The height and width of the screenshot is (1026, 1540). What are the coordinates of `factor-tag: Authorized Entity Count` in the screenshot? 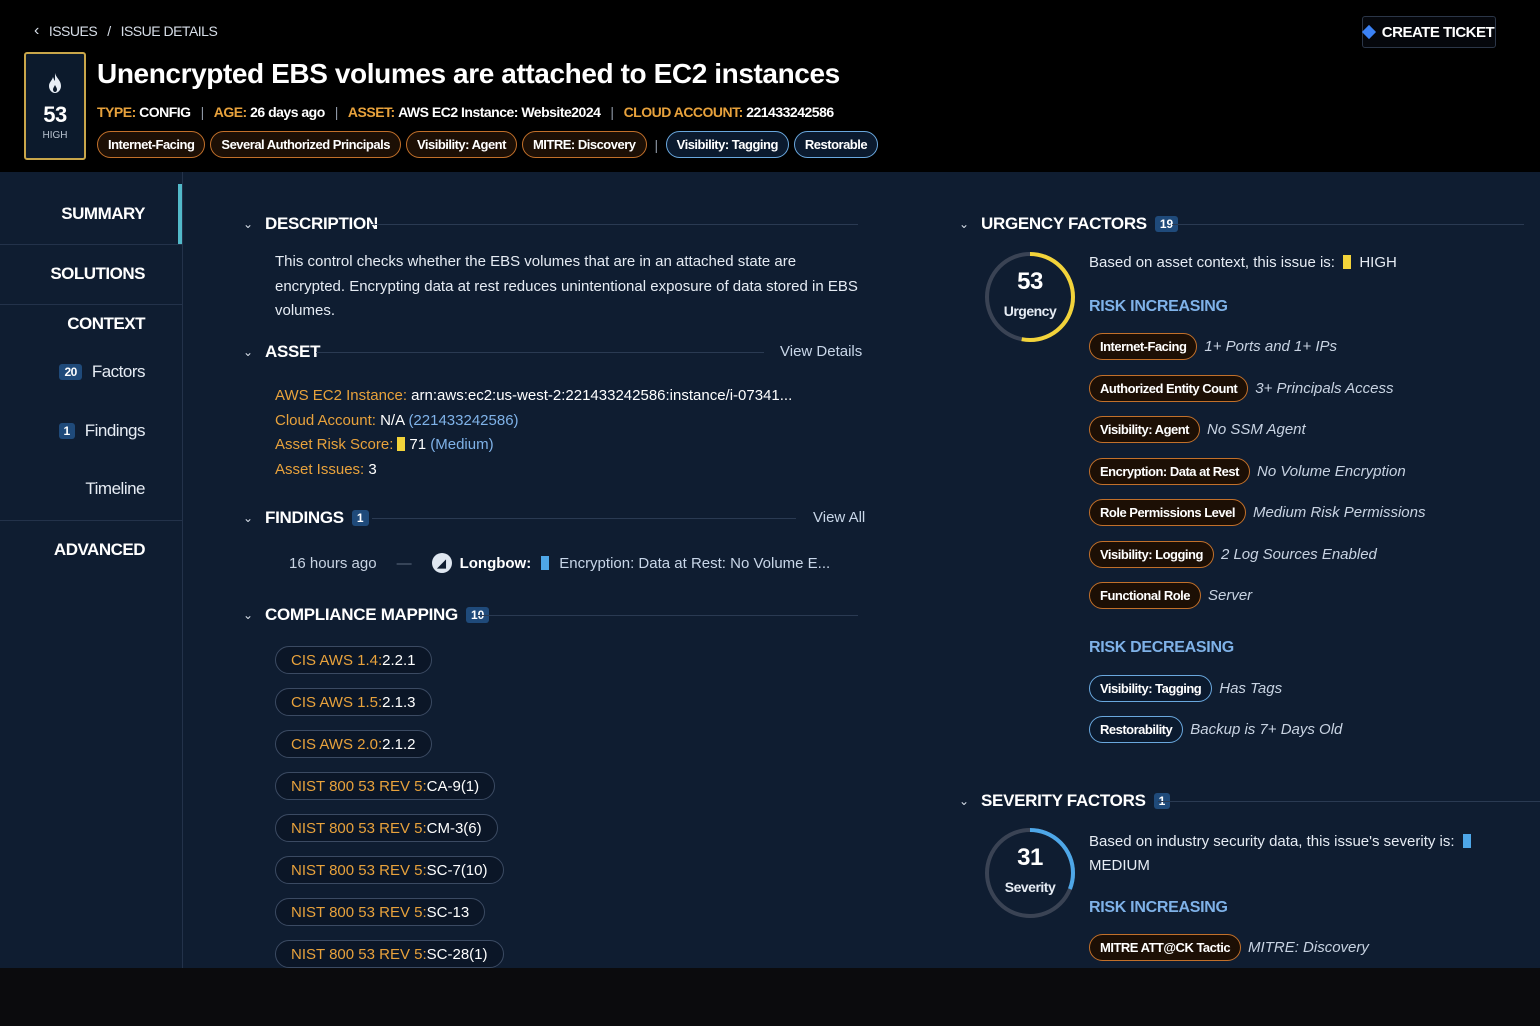 It's located at (1169, 388).